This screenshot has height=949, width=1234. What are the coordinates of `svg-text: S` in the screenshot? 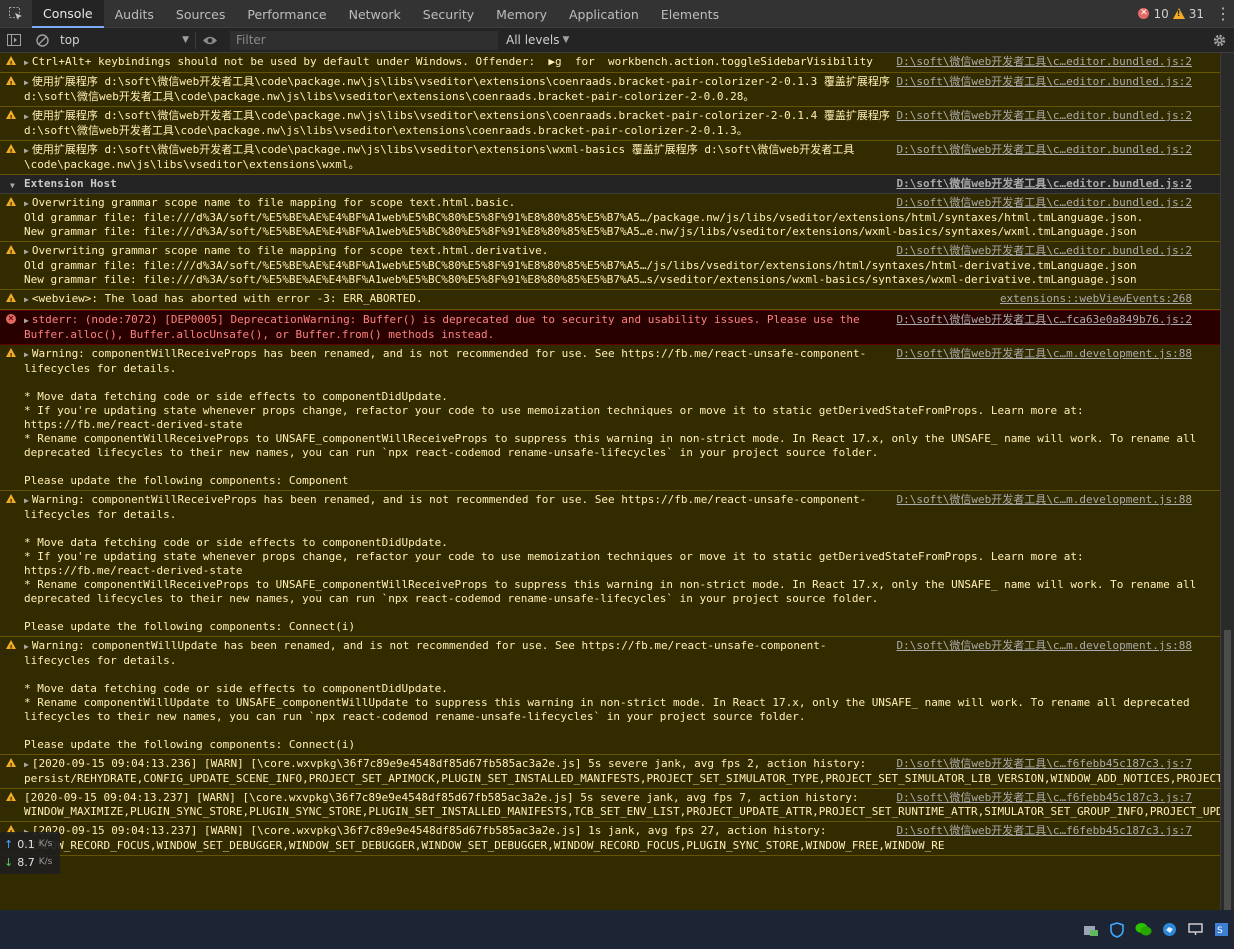 It's located at (1220, 931).